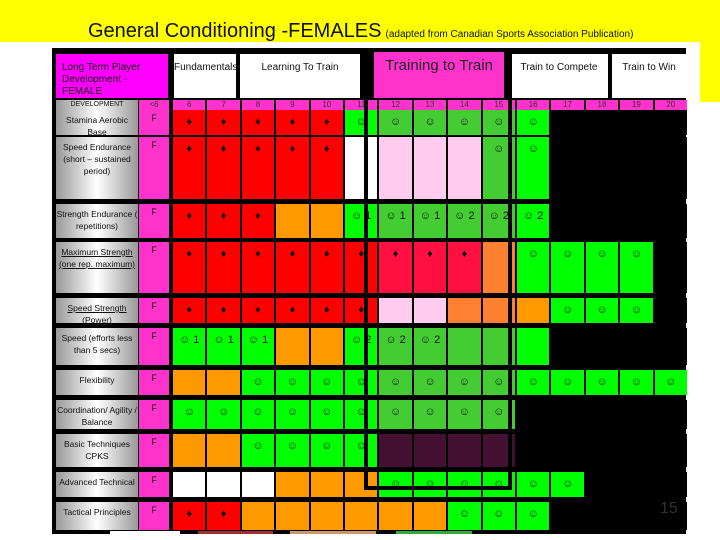  Describe the element at coordinates (97, 221) in the screenshot. I see `row-label: Strength Endurance ( repetitions)` at that location.